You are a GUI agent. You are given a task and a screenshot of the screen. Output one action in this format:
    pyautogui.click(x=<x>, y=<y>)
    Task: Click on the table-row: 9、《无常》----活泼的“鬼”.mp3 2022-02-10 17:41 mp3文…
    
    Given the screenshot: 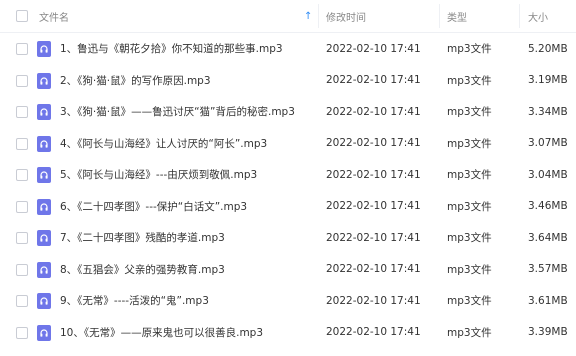 What is the action you would take?
    pyautogui.click(x=288, y=301)
    